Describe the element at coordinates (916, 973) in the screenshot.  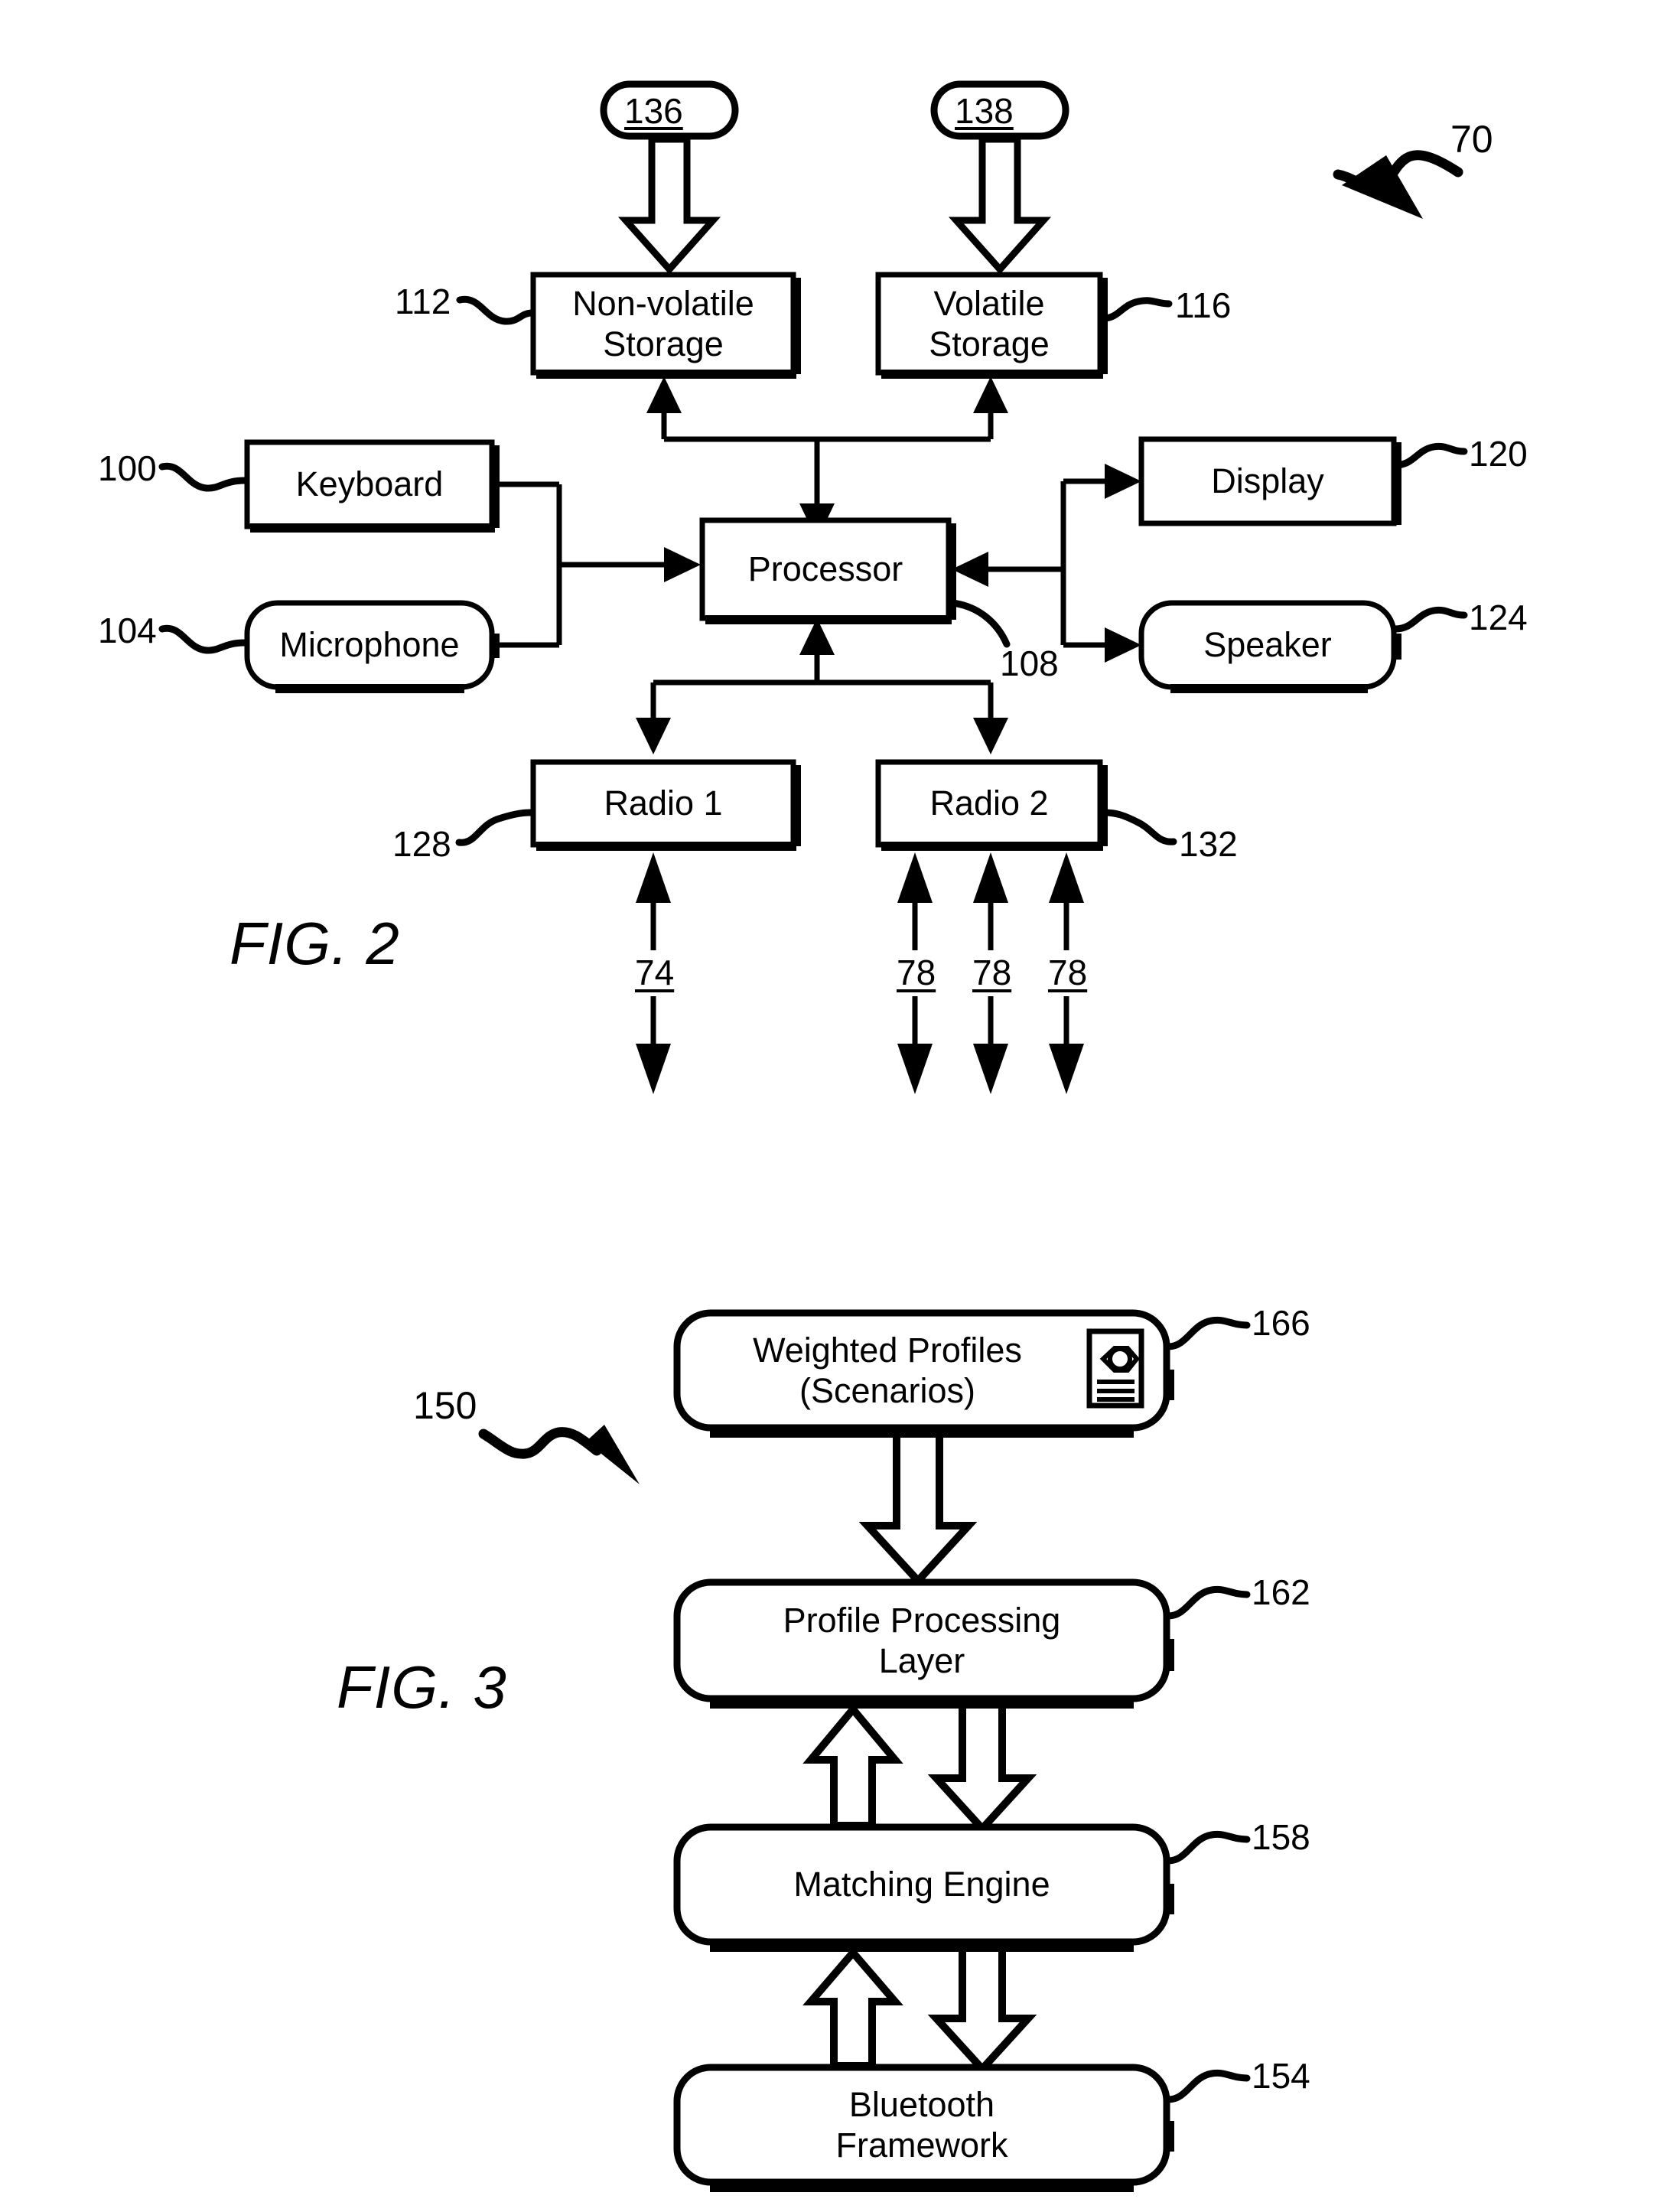
I see `signal-label-78-a: 78` at that location.